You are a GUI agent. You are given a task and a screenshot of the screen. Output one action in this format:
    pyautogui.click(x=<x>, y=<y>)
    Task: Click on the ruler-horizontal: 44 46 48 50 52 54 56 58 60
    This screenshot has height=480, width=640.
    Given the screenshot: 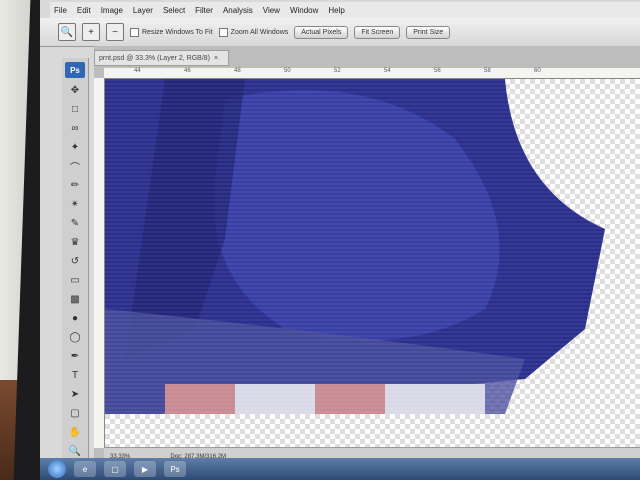 What is the action you would take?
    pyautogui.click(x=372, y=73)
    